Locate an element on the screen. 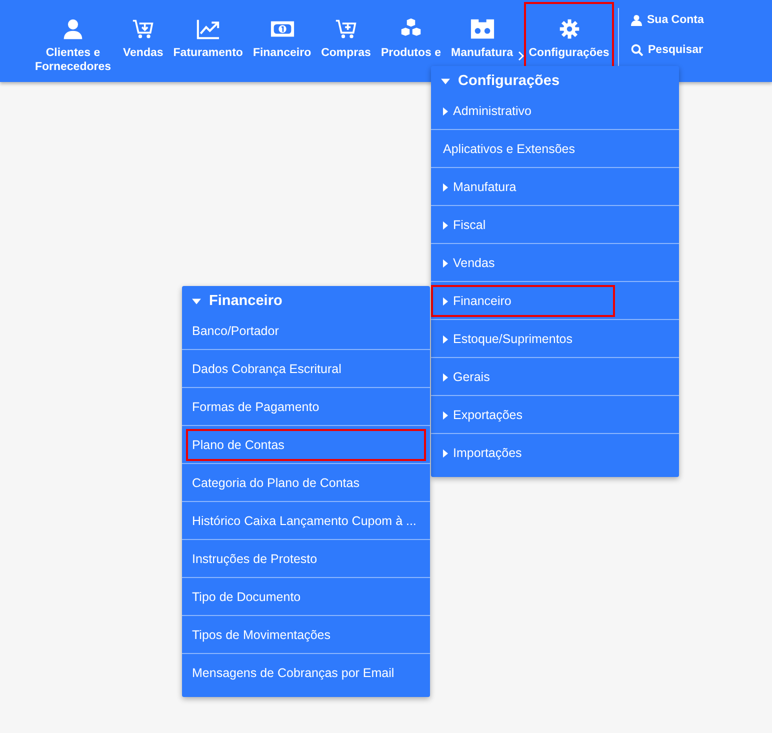  menu-header: Financeiro is located at coordinates (306, 299).